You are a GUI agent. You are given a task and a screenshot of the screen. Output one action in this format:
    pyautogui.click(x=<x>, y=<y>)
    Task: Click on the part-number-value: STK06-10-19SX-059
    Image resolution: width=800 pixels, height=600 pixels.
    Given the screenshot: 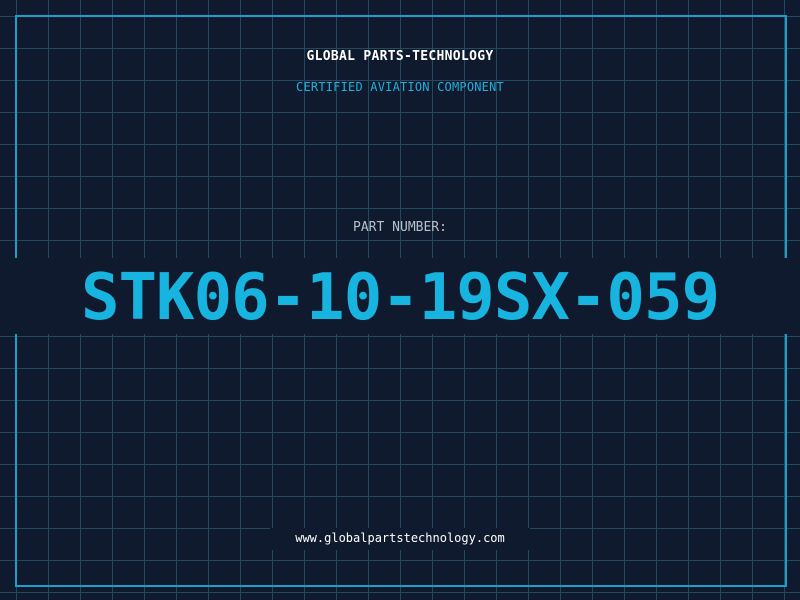 What is the action you would take?
    pyautogui.click(x=400, y=298)
    